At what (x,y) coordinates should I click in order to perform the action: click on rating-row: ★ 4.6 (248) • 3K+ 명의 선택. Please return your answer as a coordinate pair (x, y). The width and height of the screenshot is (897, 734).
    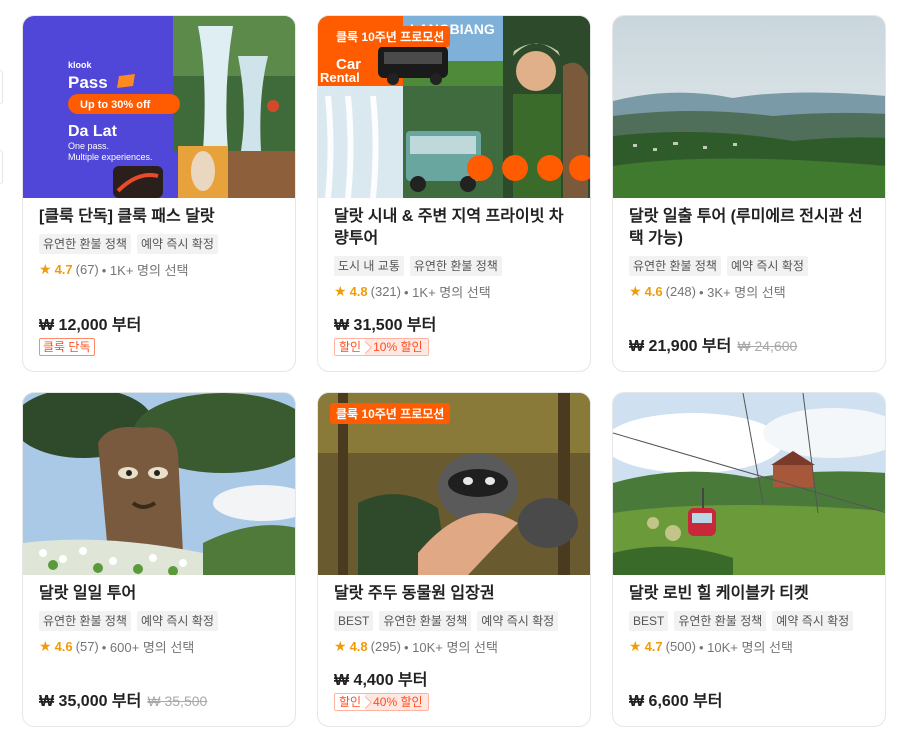
    Looking at the image, I should click on (751, 291).